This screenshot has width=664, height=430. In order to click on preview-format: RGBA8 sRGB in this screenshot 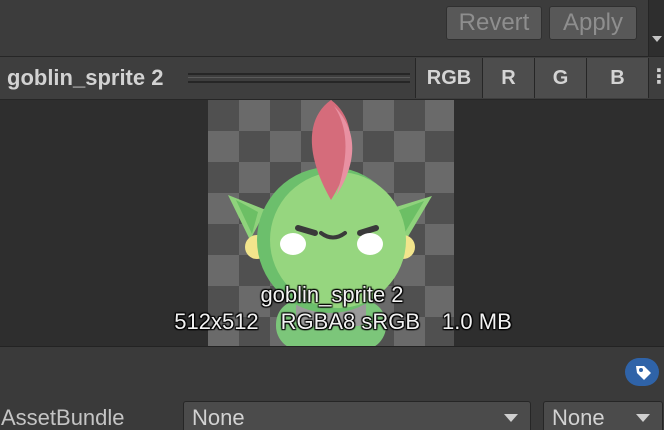, I will do `click(350, 321)`.